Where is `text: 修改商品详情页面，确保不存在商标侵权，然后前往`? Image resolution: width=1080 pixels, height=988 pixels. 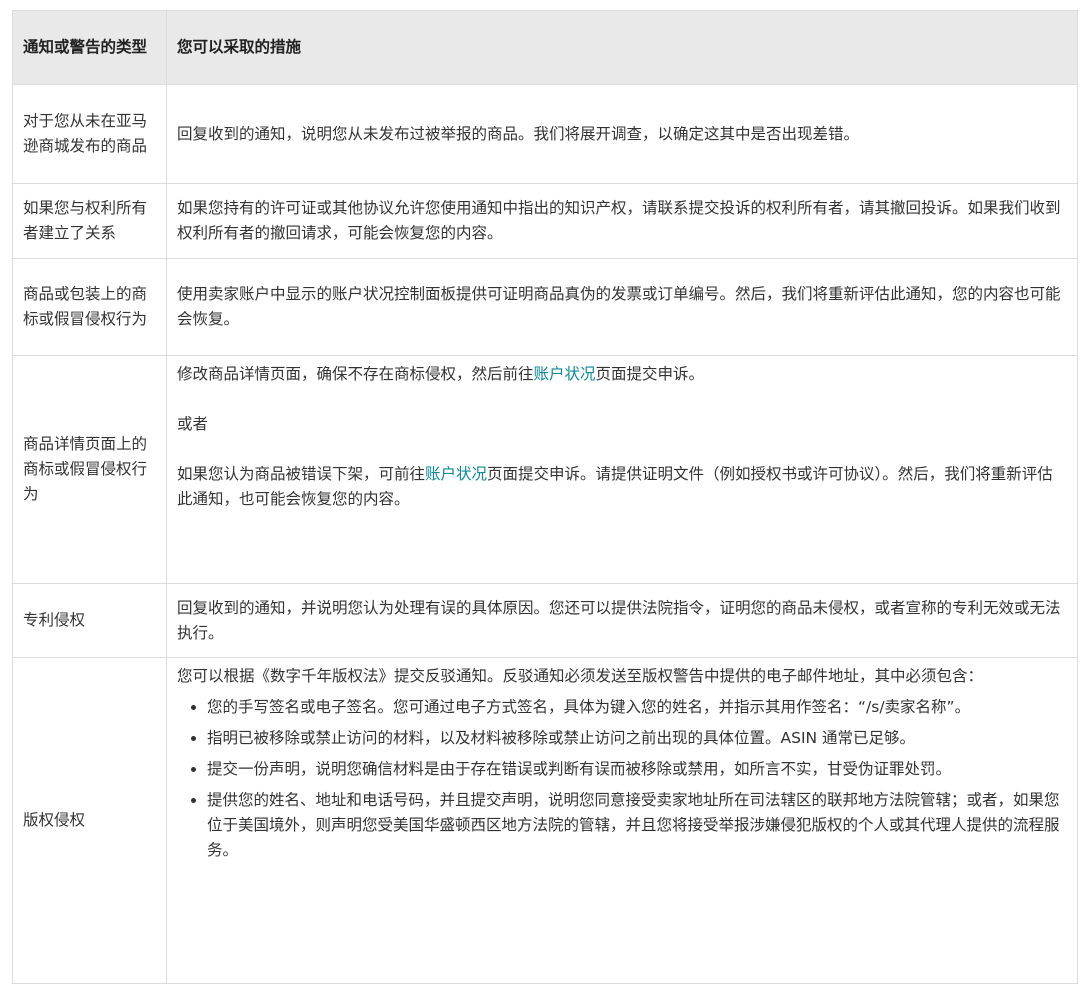 text: 修改商品详情页面，确保不存在商标侵权，然后前往 is located at coordinates (355, 374).